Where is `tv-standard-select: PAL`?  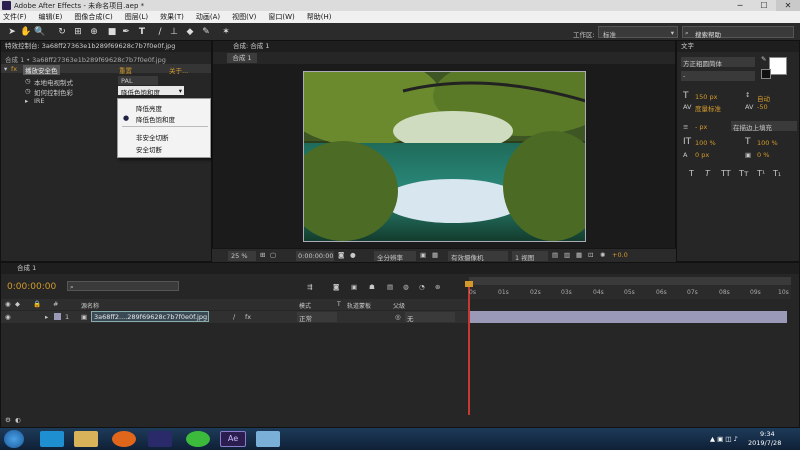 tv-standard-select: PAL is located at coordinates (138, 80).